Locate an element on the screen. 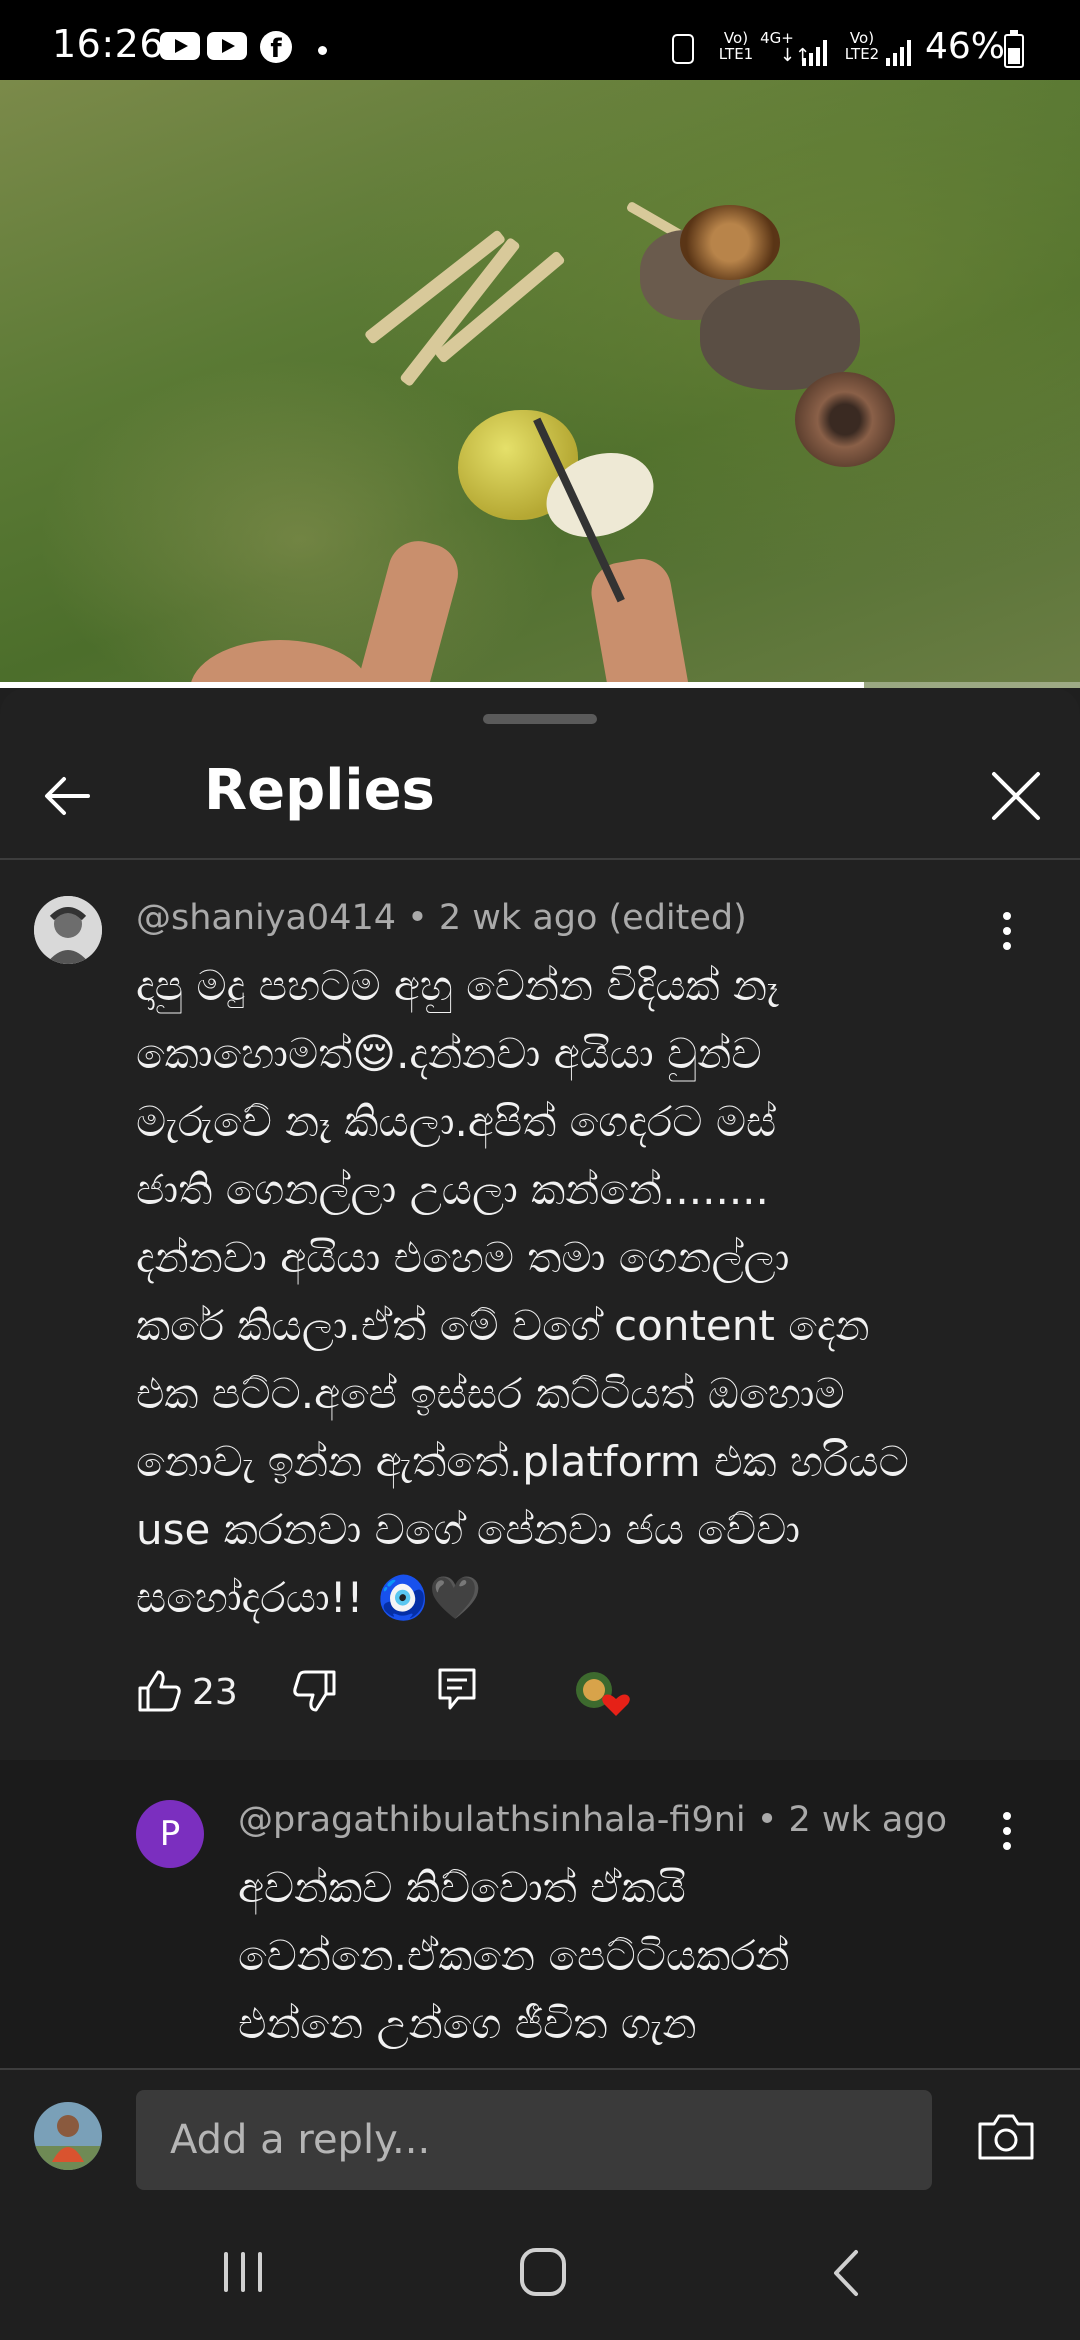  battery-percentage: 46% is located at coordinates (965, 46).